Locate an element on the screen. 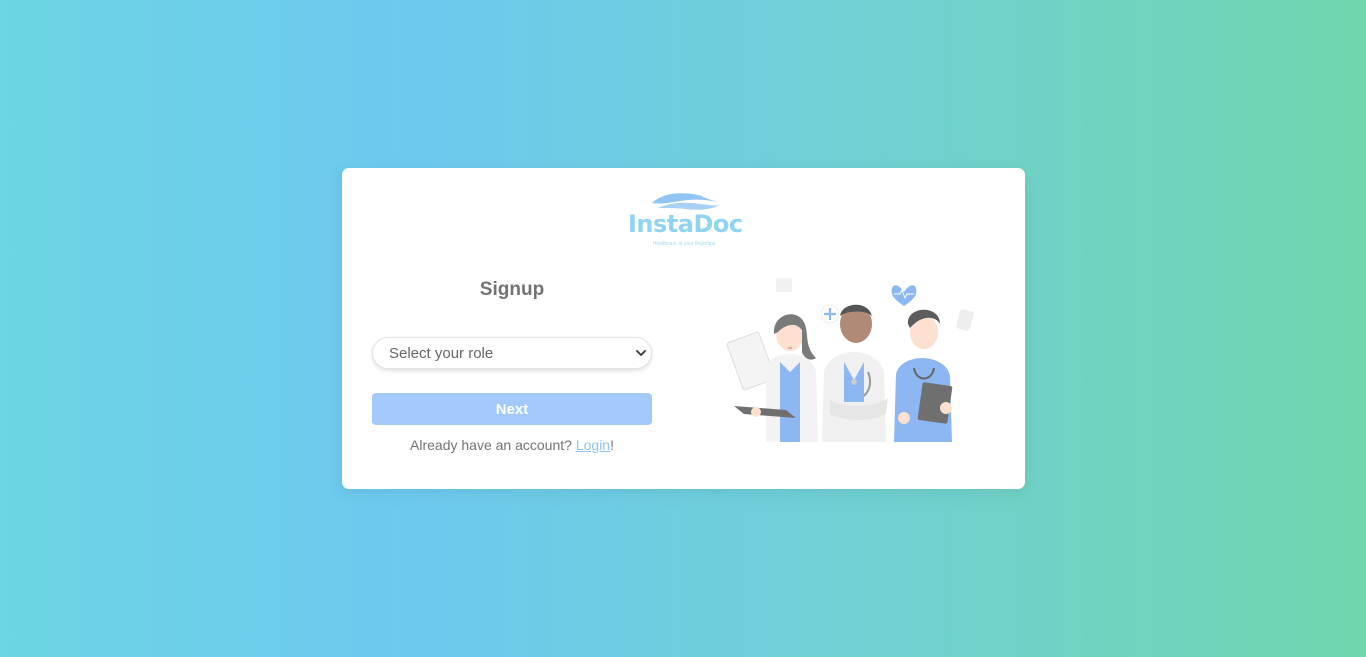 The image size is (1366, 657). male-doctor is located at coordinates (855, 373).